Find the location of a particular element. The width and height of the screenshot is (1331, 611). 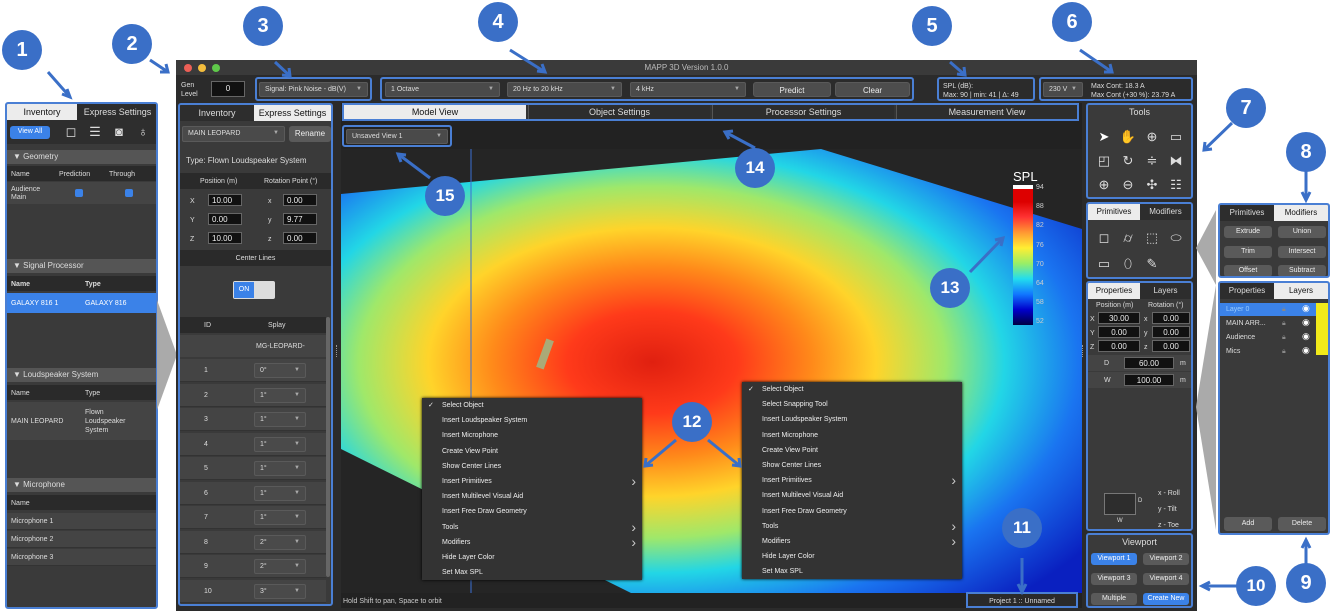

position-x-input: 10.00 is located at coordinates (225, 200).